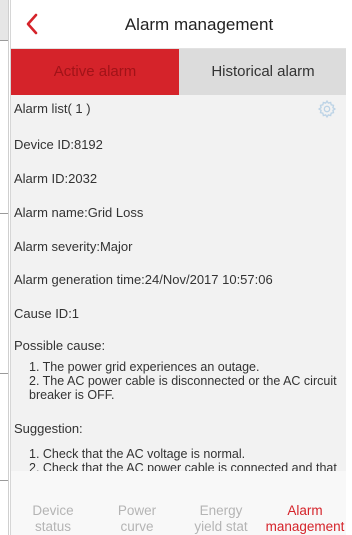  Describe the element at coordinates (137, 454) in the screenshot. I see `suggestion-item: 1. Check that the AC voltage is normal.` at that location.